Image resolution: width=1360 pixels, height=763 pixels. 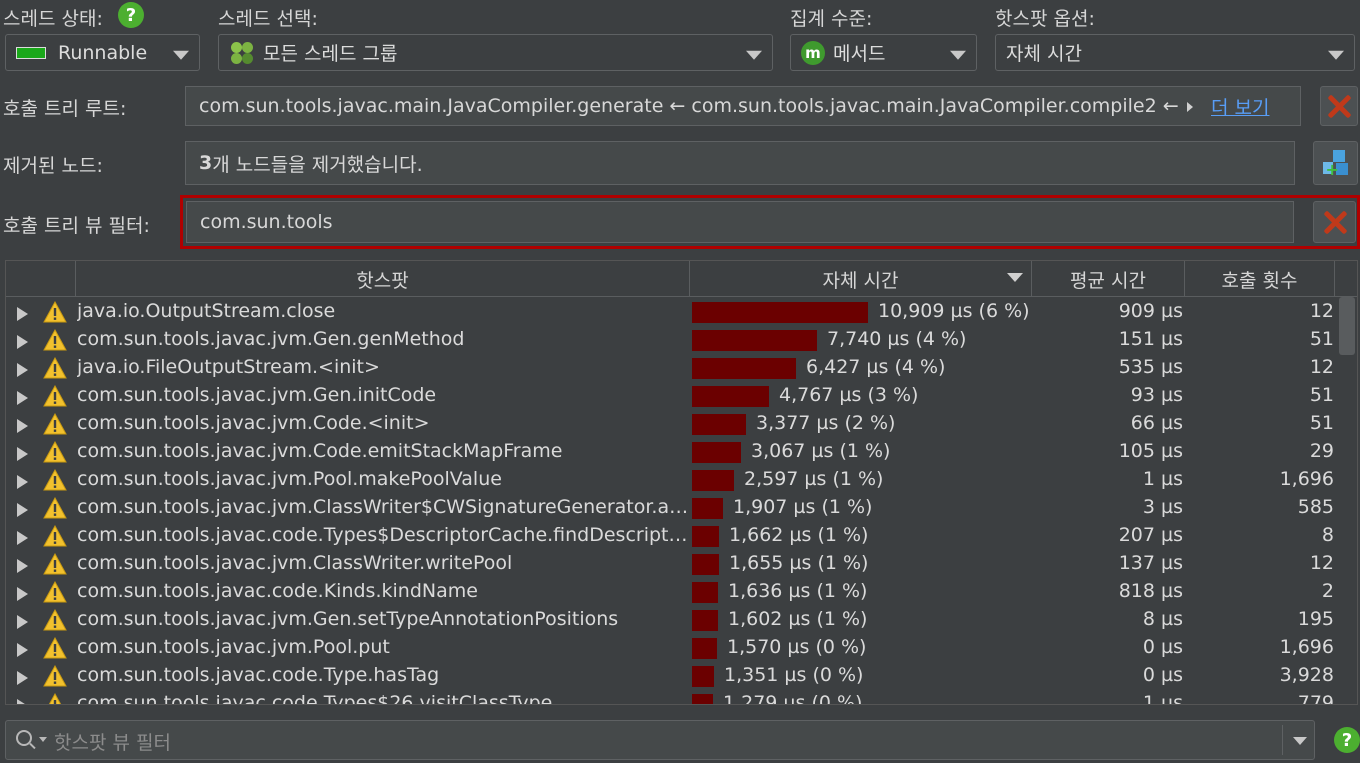 I want to click on header-hotspot: 핫스팟, so click(x=383, y=279).